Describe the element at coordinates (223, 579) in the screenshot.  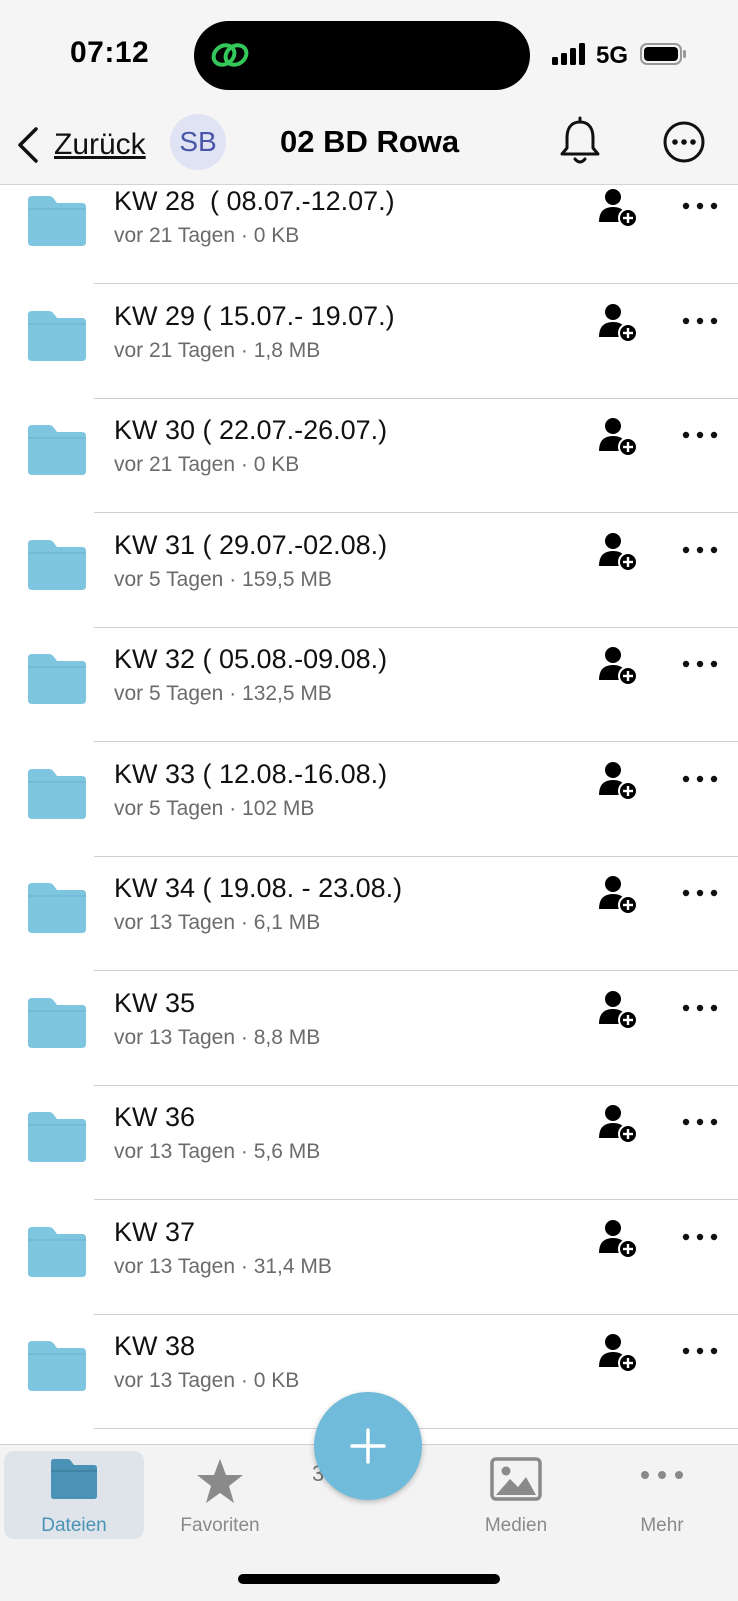
I see `folder-meta: vor 5 Tagen · 159,5 MB` at that location.